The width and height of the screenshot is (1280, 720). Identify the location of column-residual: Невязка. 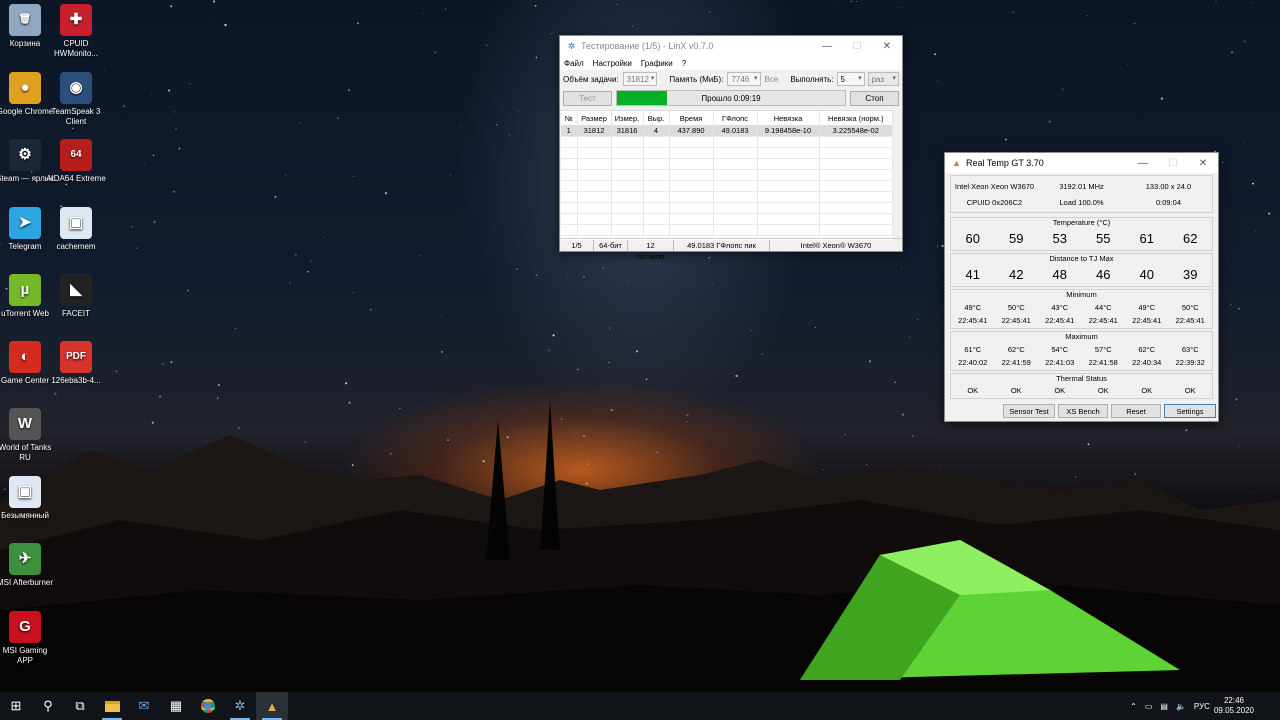
(788, 118).